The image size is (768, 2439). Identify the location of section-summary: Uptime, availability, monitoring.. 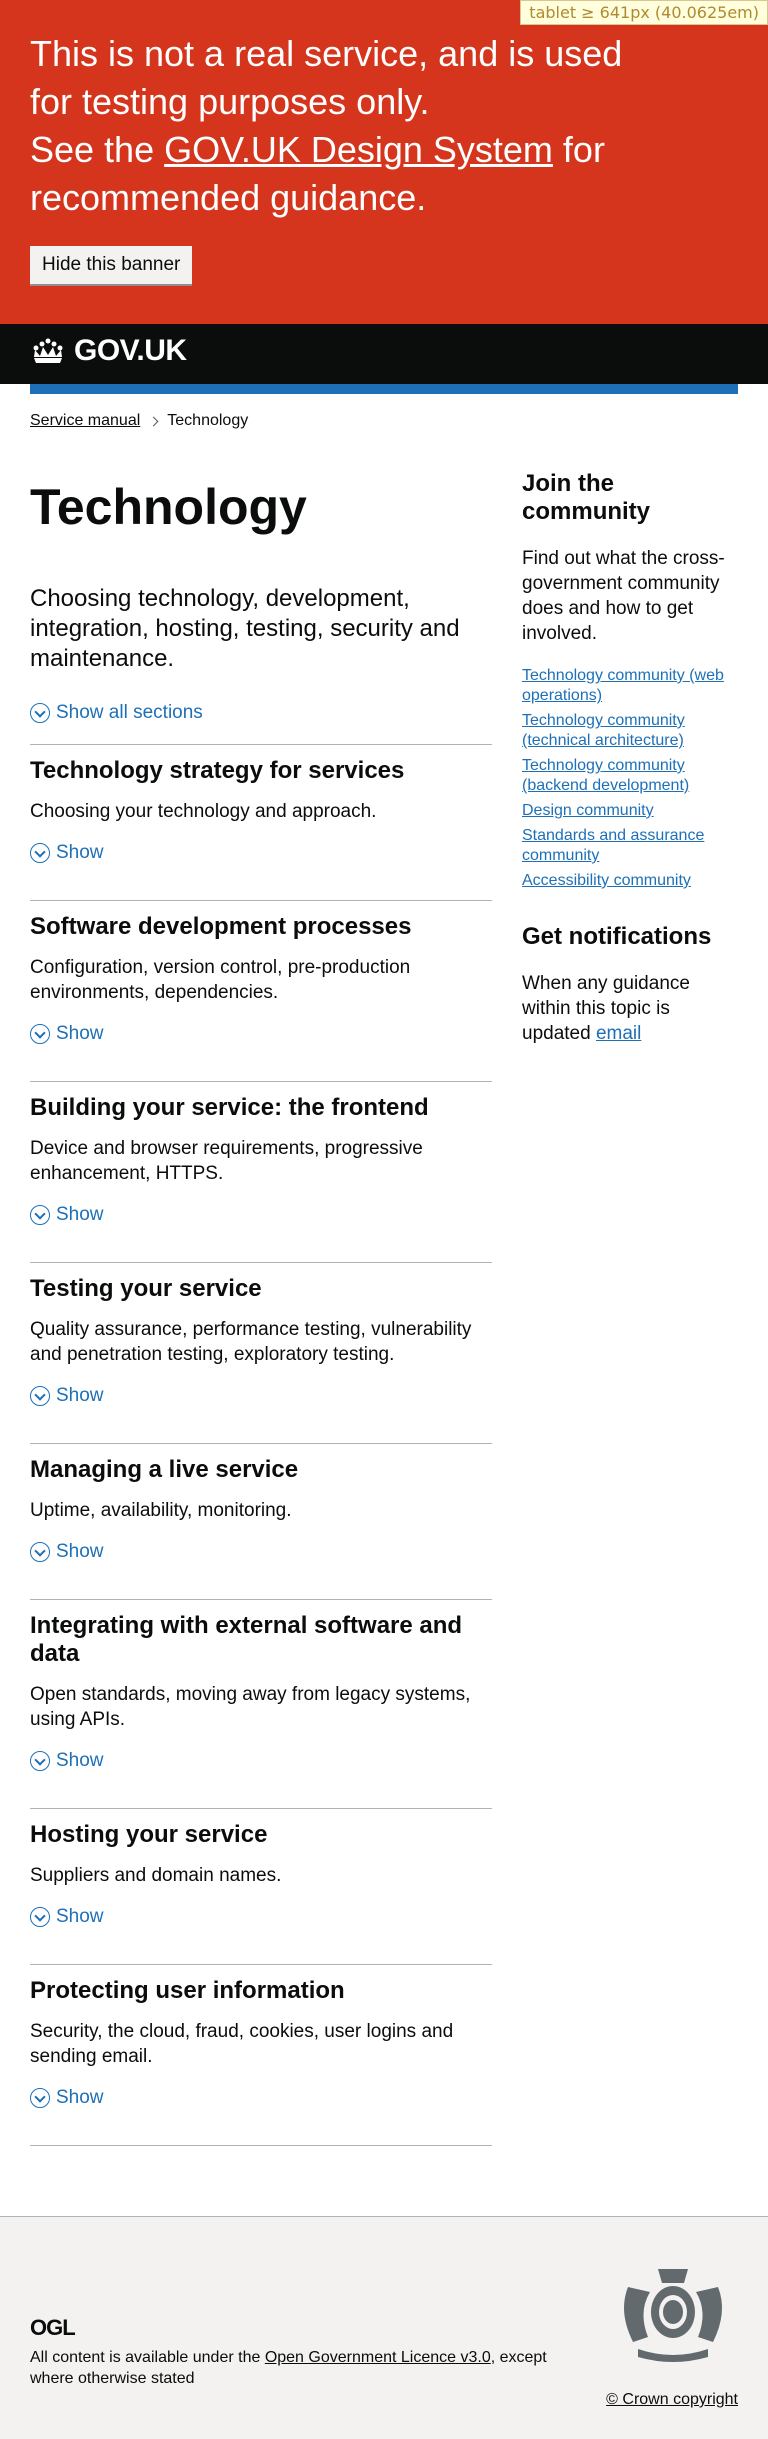
(161, 1510).